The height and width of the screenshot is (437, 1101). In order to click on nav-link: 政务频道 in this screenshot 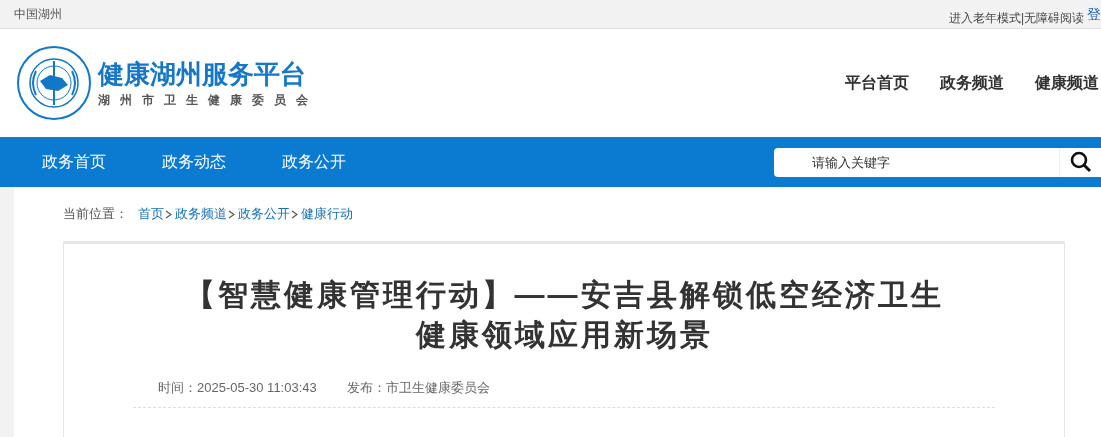, I will do `click(972, 83)`.